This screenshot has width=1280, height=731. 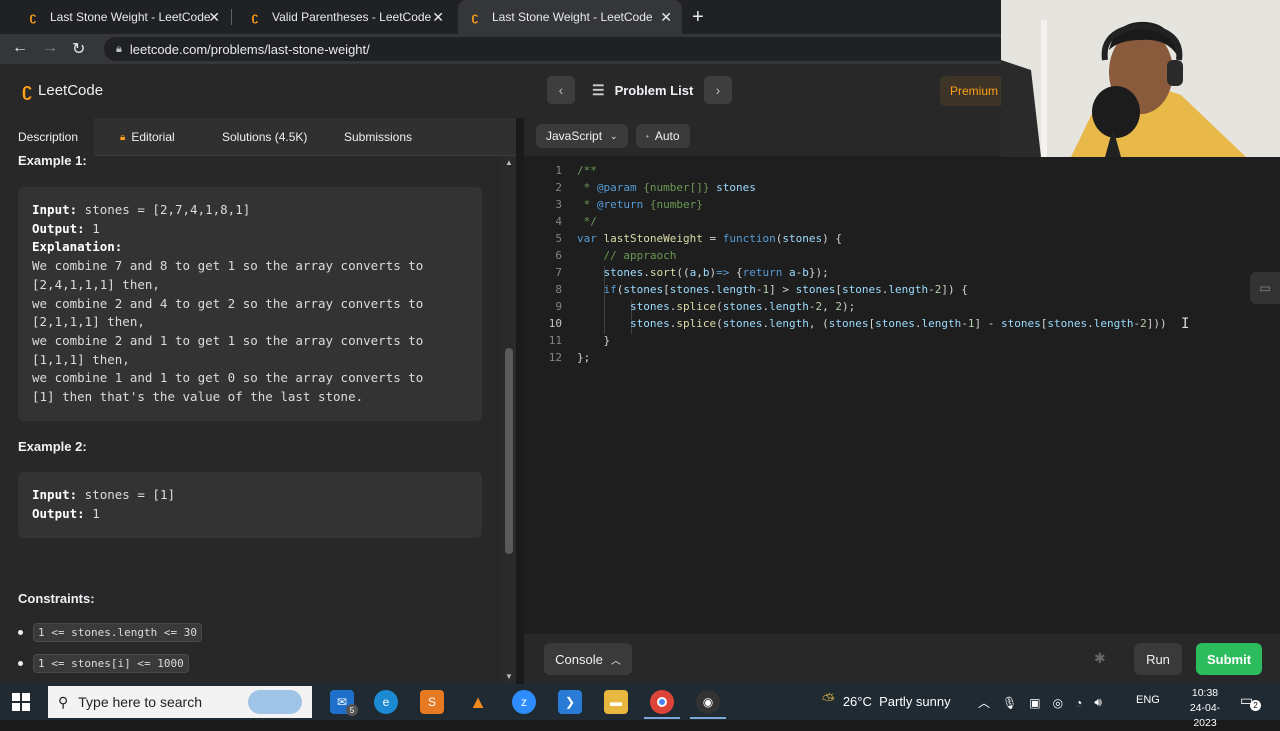 I want to click on browser-tab: ʗ Last Stone Weight - LeetCode ✕, so click(x=123, y=17).